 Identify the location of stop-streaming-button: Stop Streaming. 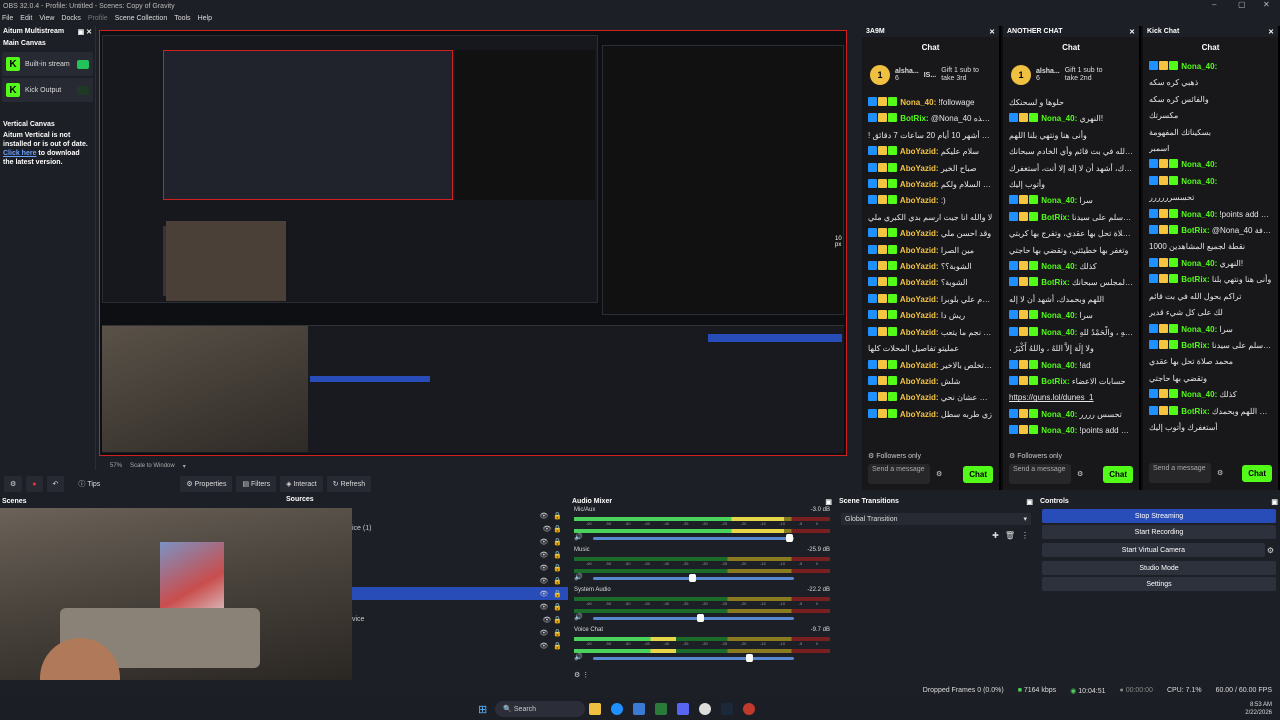
(1159, 516).